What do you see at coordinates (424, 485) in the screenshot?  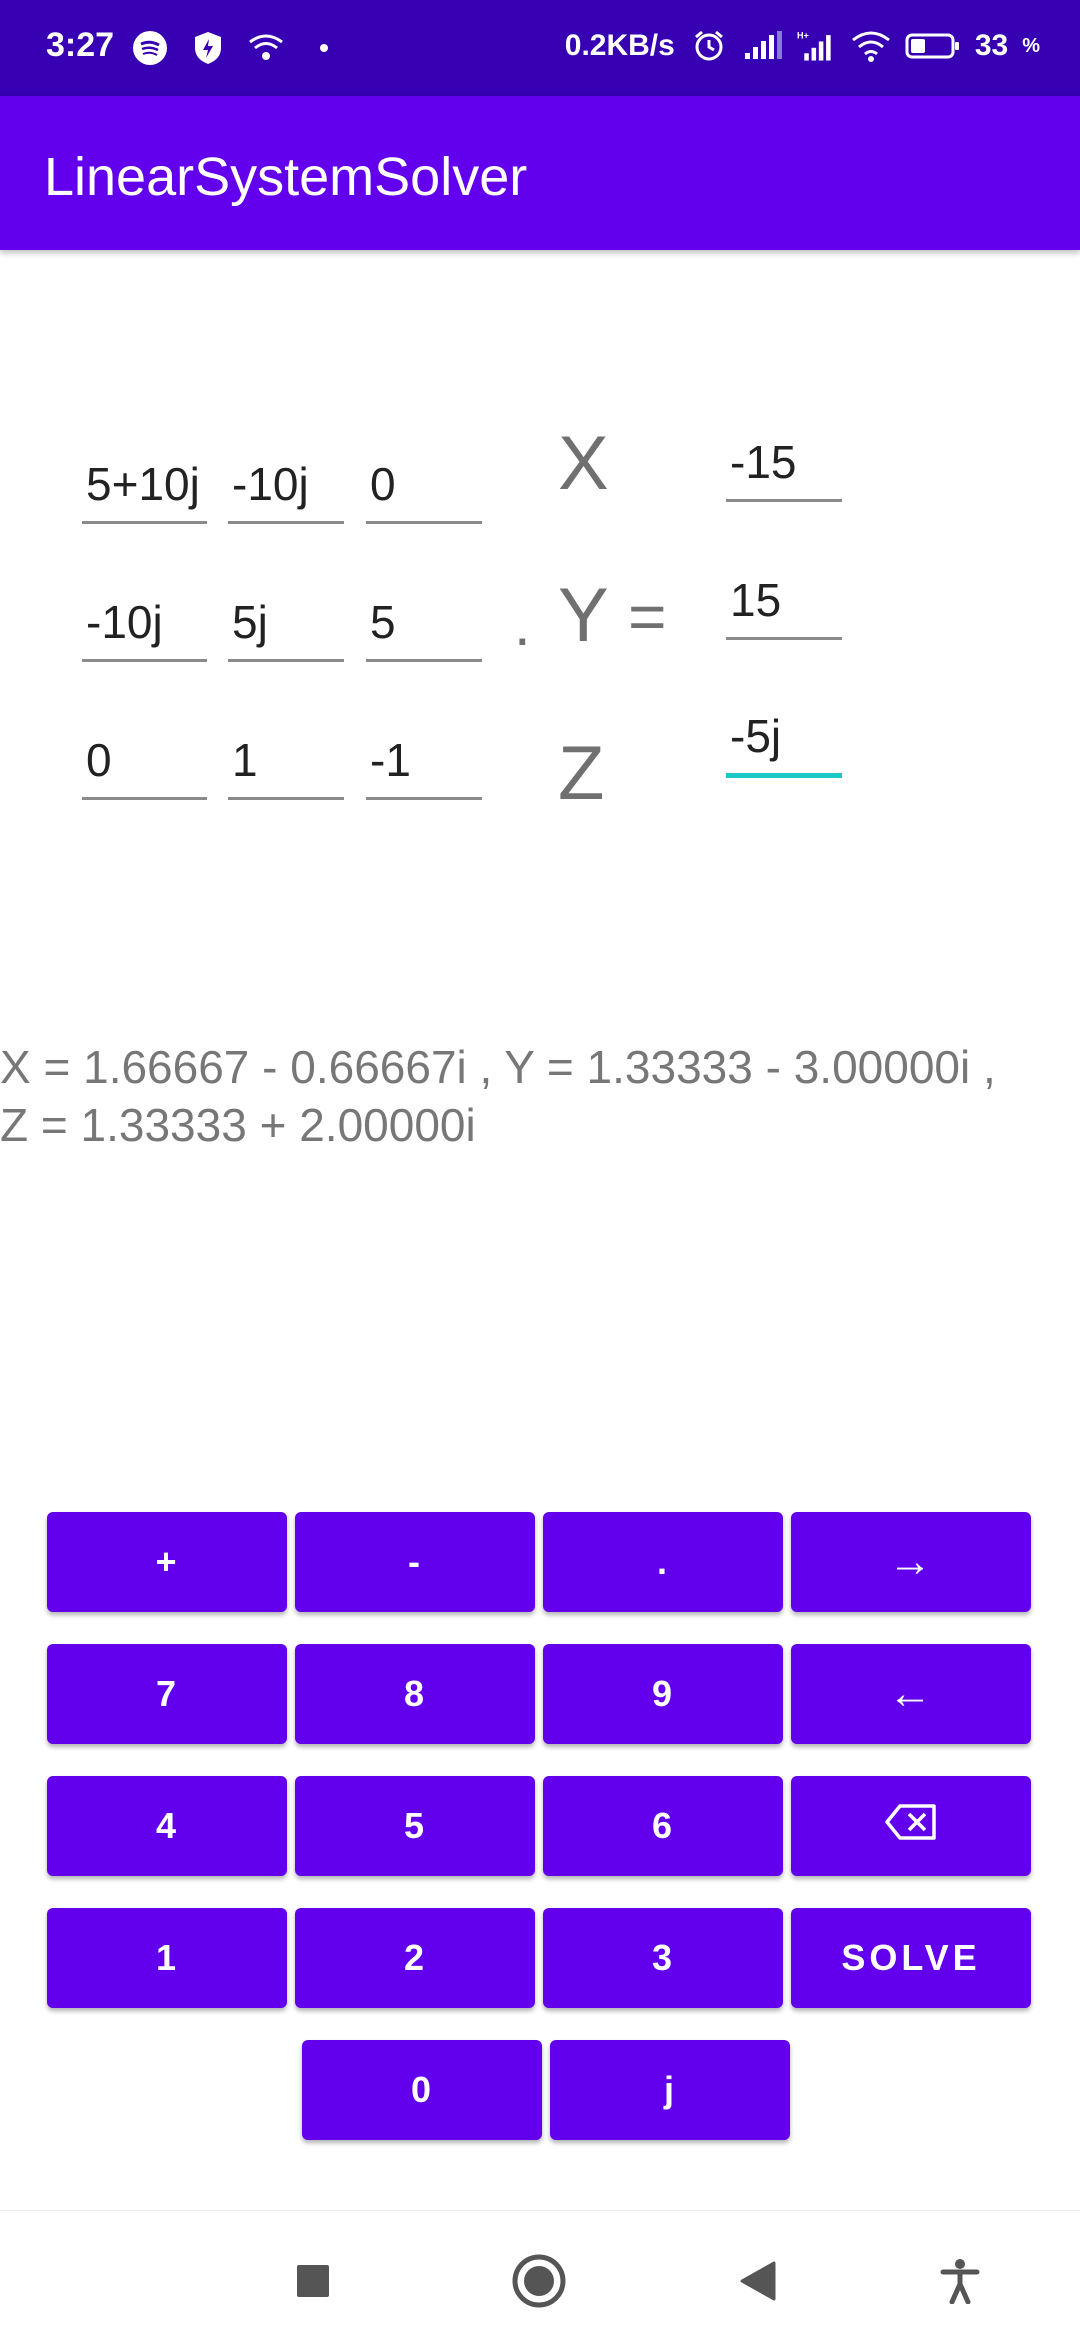 I see `matrix-cell-r0c2: 0` at bounding box center [424, 485].